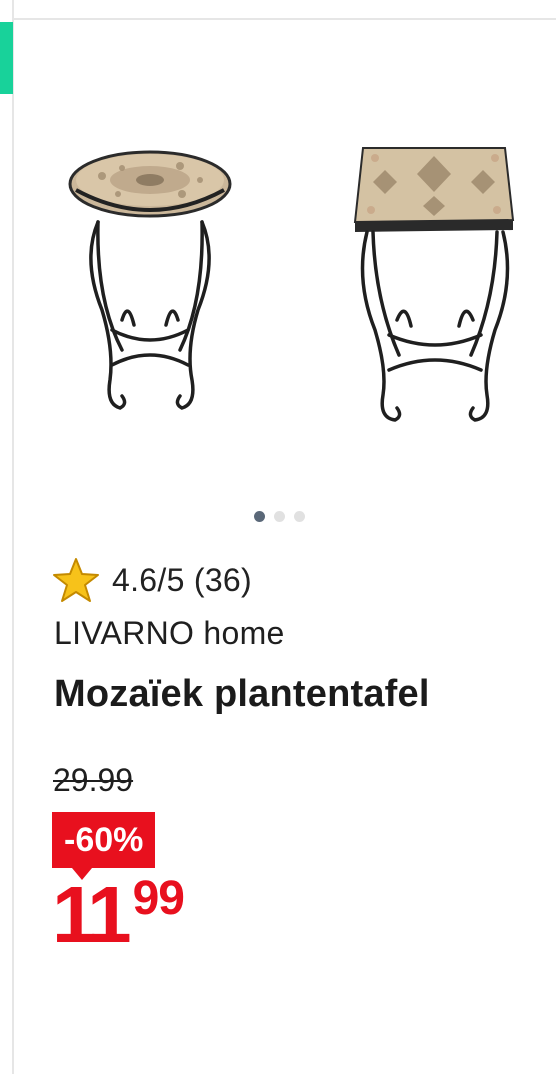  Describe the element at coordinates (169, 633) in the screenshot. I see `product-brand: LIVARNO home` at that location.